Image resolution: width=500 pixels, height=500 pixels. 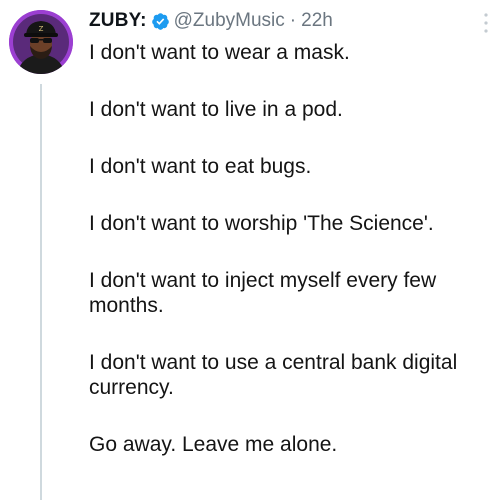 What do you see at coordinates (229, 21) in the screenshot?
I see `handle: @ZubyMusic` at bounding box center [229, 21].